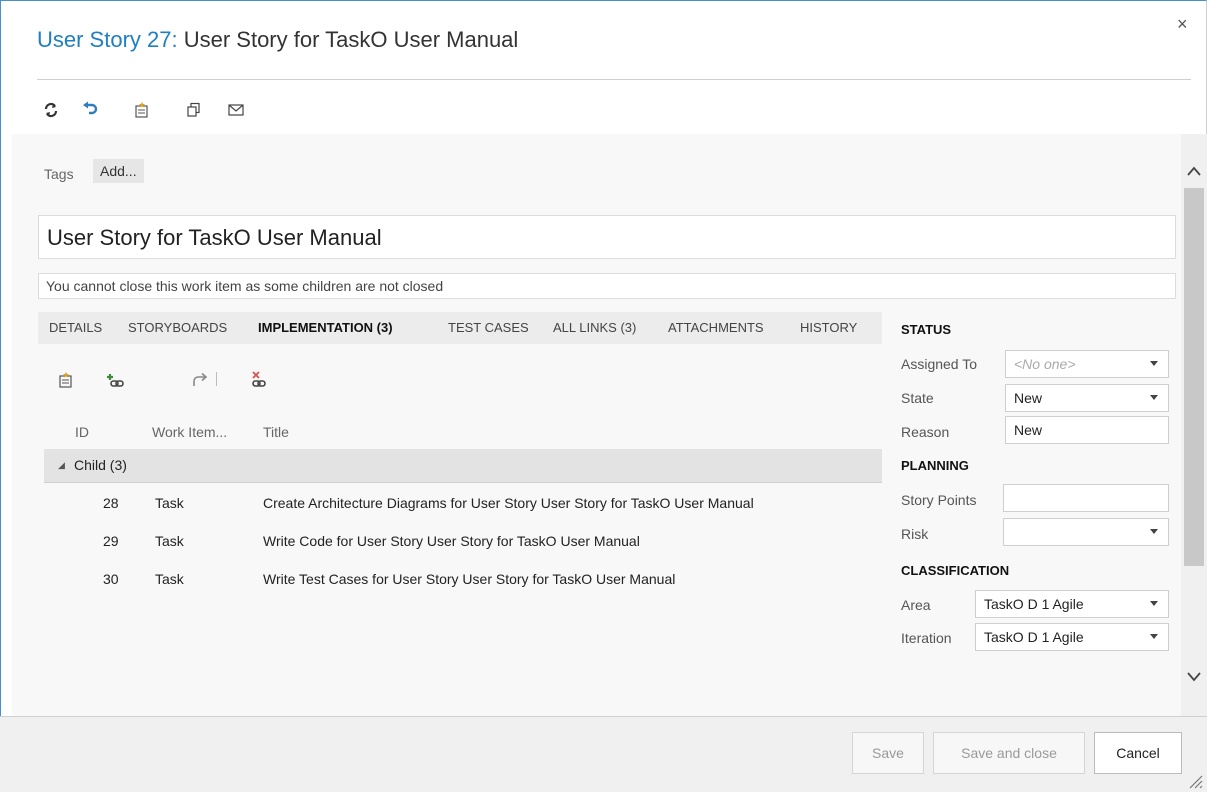 The height and width of the screenshot is (792, 1207). What do you see at coordinates (888, 753) in the screenshot?
I see `save-button: Save` at bounding box center [888, 753].